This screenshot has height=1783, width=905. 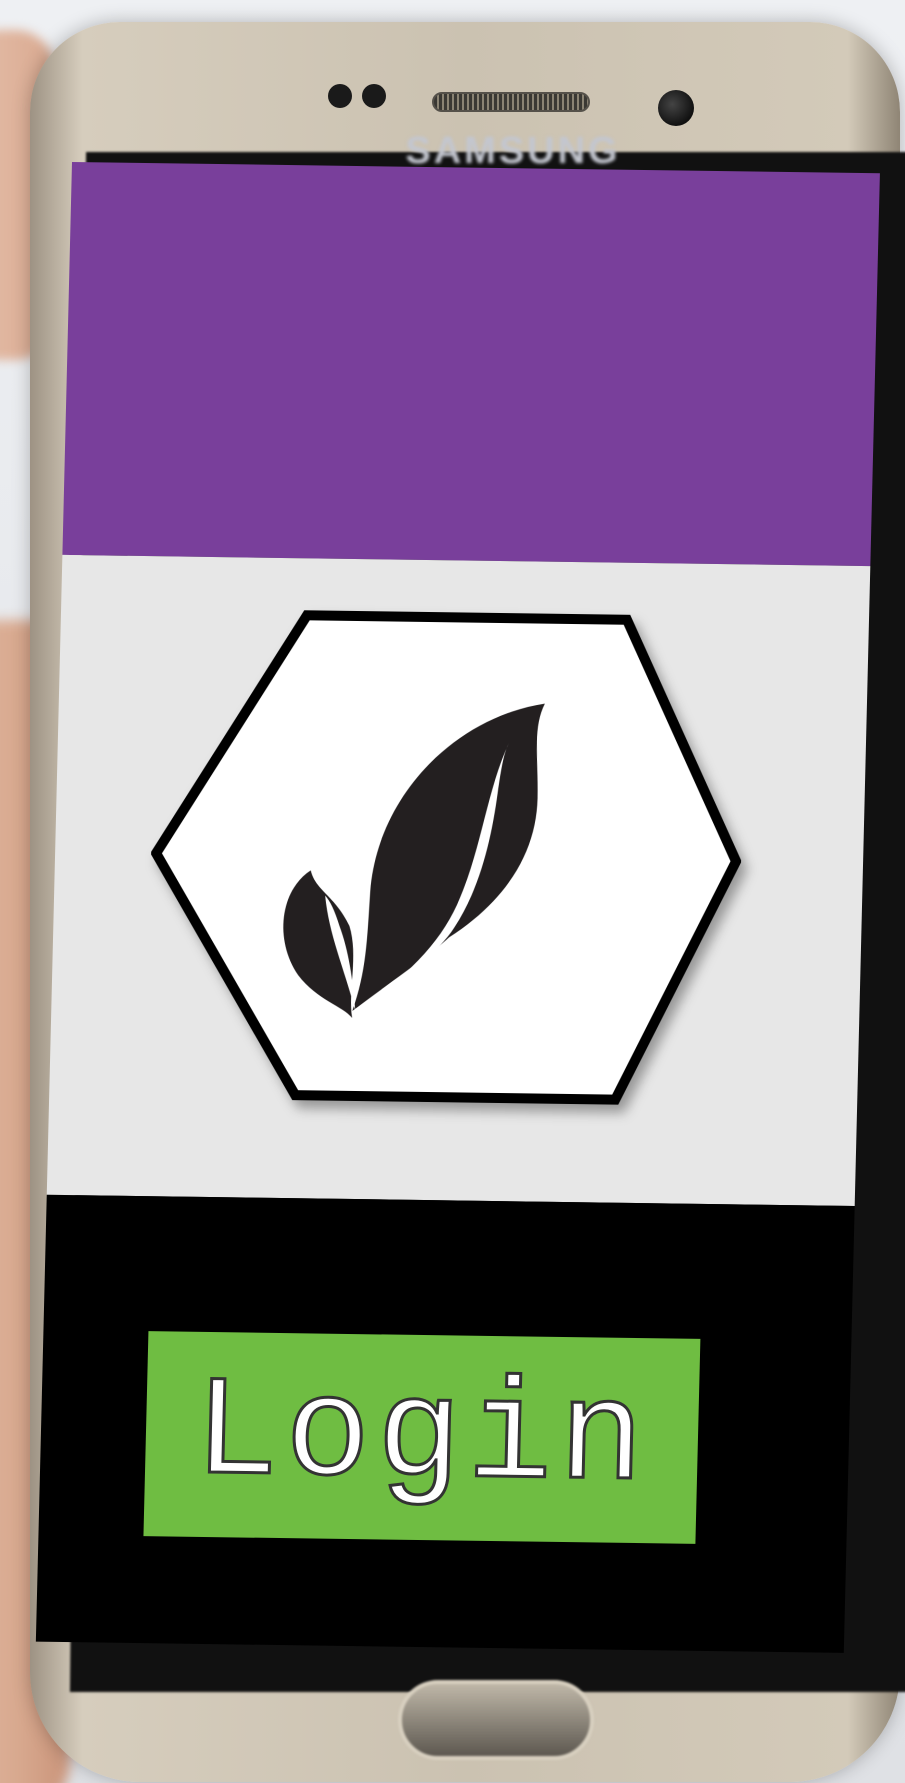 I want to click on sensor-dots, so click(x=357, y=96).